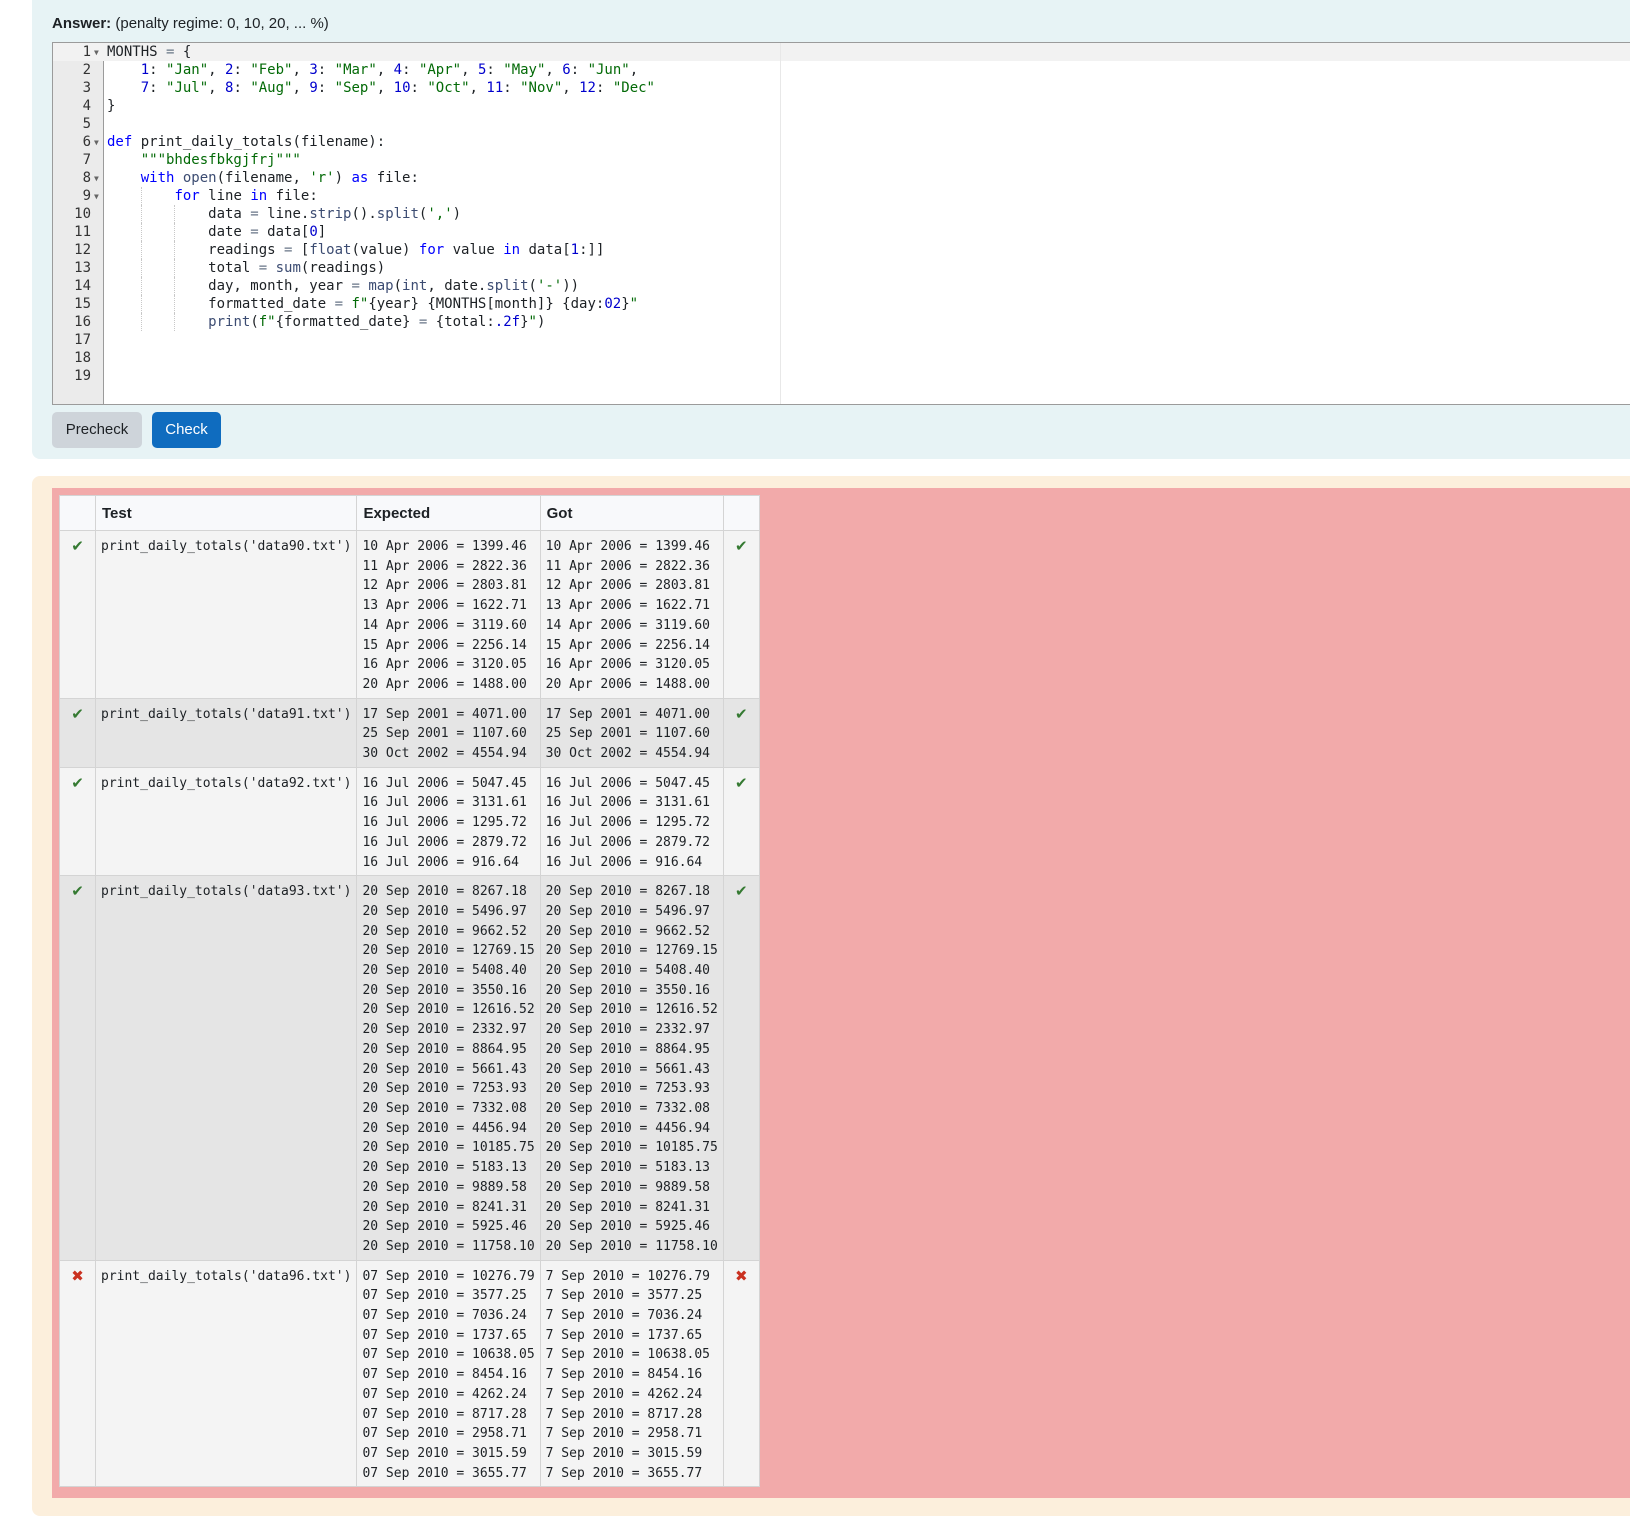 The height and width of the screenshot is (1516, 1630). What do you see at coordinates (226, 732) in the screenshot?
I see `test-cell: print_daily_totals('data91.txt')` at bounding box center [226, 732].